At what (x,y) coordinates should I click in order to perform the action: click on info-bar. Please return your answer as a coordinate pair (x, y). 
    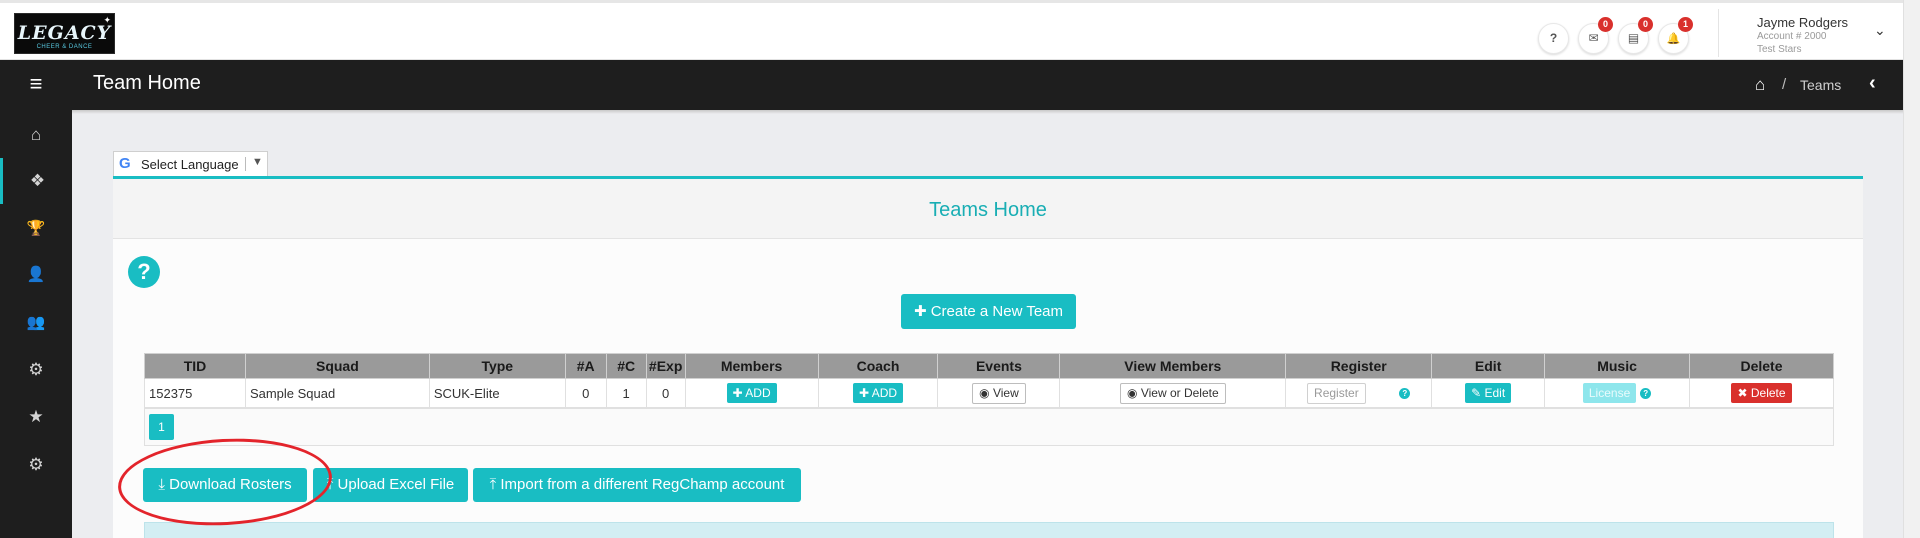
    Looking at the image, I should click on (989, 530).